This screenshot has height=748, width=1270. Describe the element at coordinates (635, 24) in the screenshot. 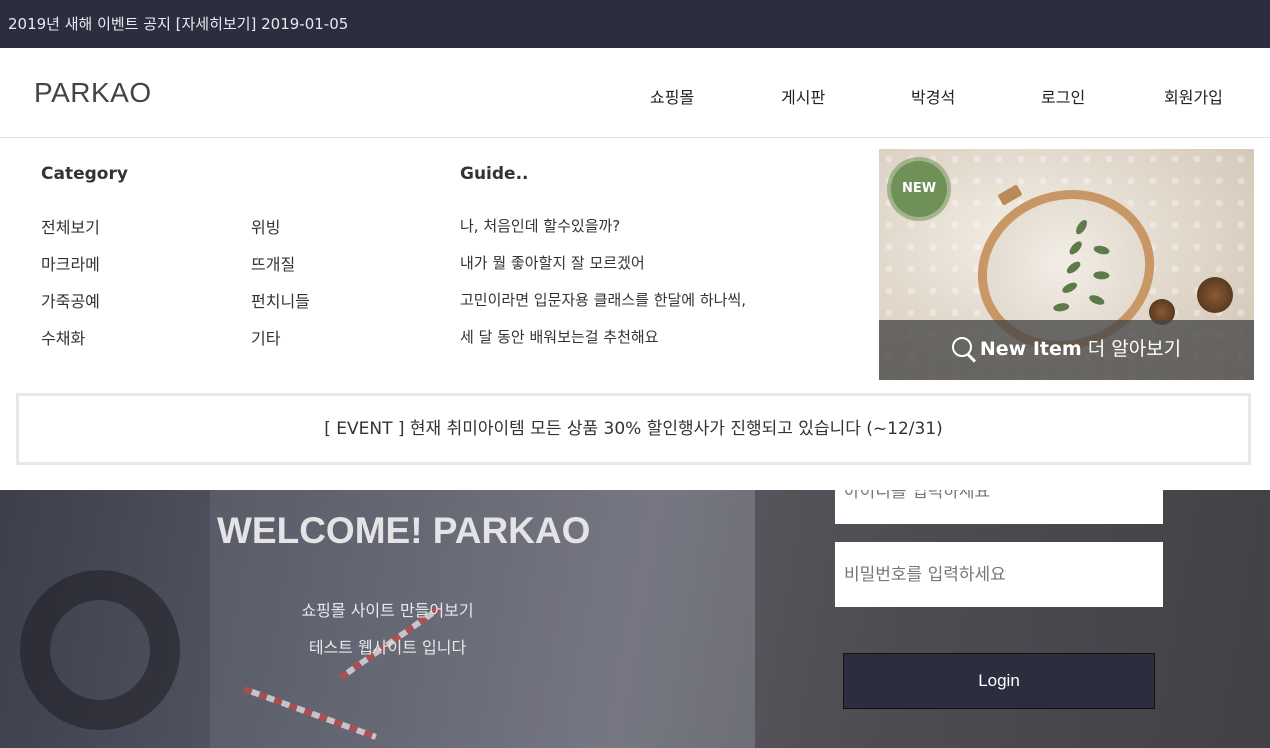

I see `top-notice-bar: 2019년 새해 이벤트 공지 [자세히보기] 2019-01-05` at that location.